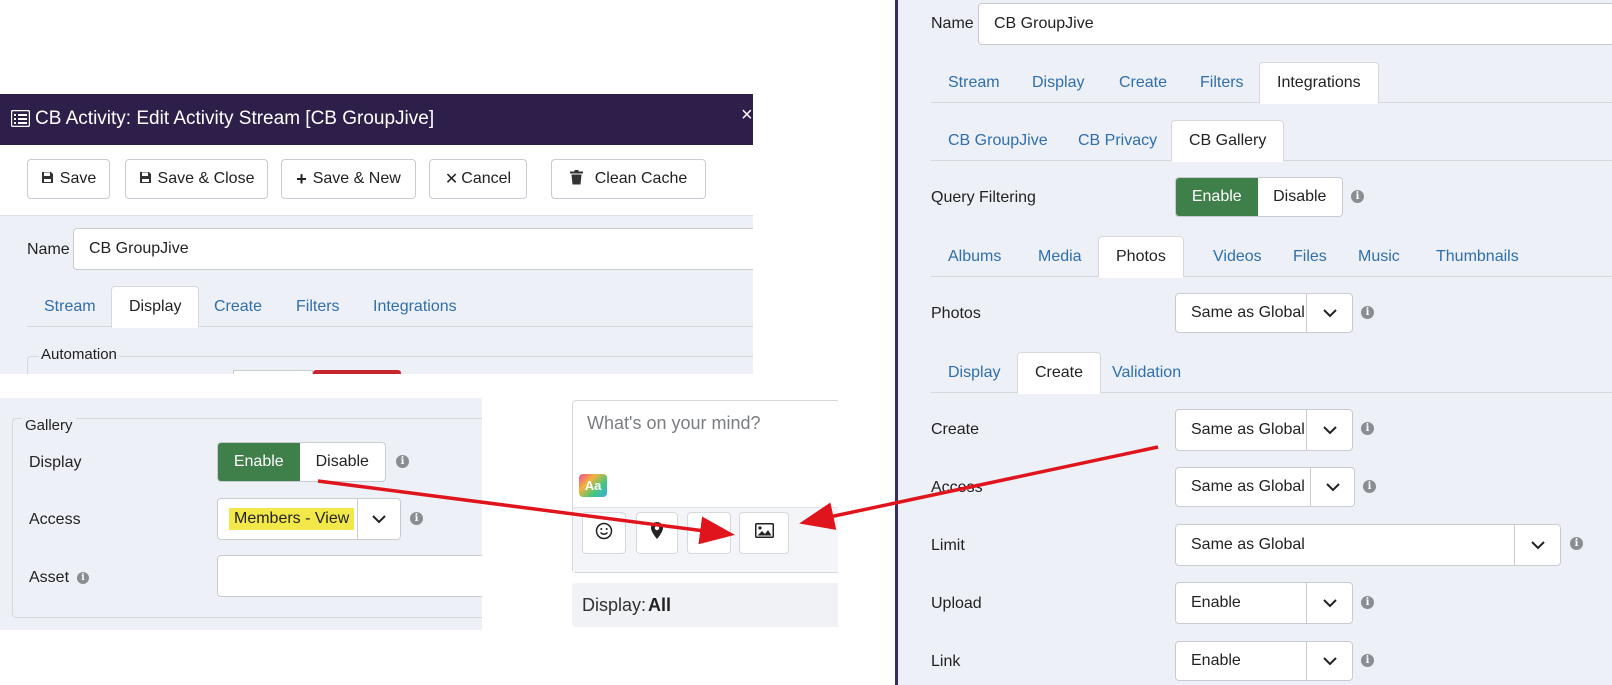  I want to click on display-toggle: Enable Disable, so click(301, 462).